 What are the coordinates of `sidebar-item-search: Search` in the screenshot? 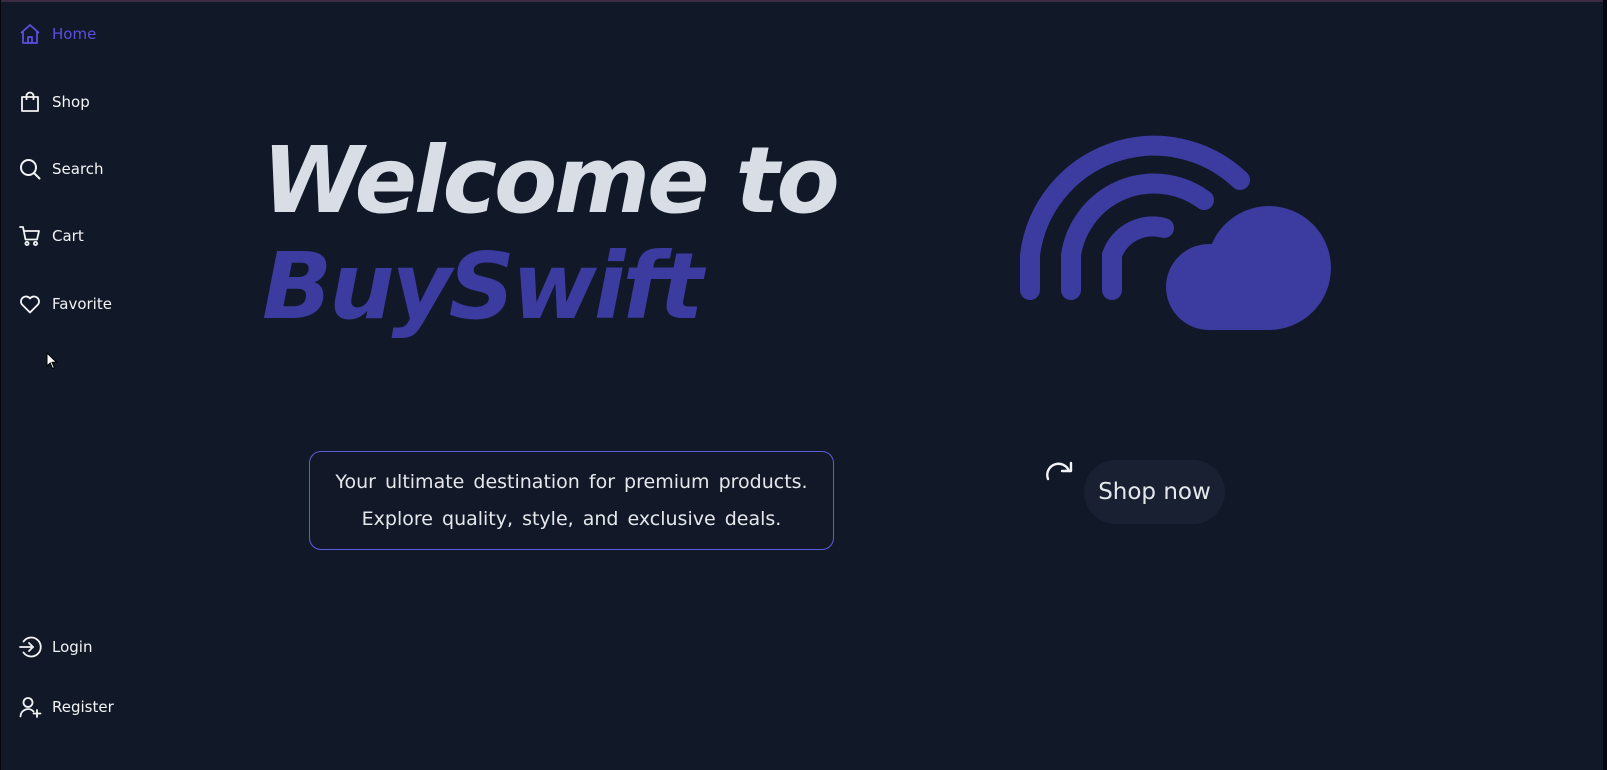 It's located at (61, 169).